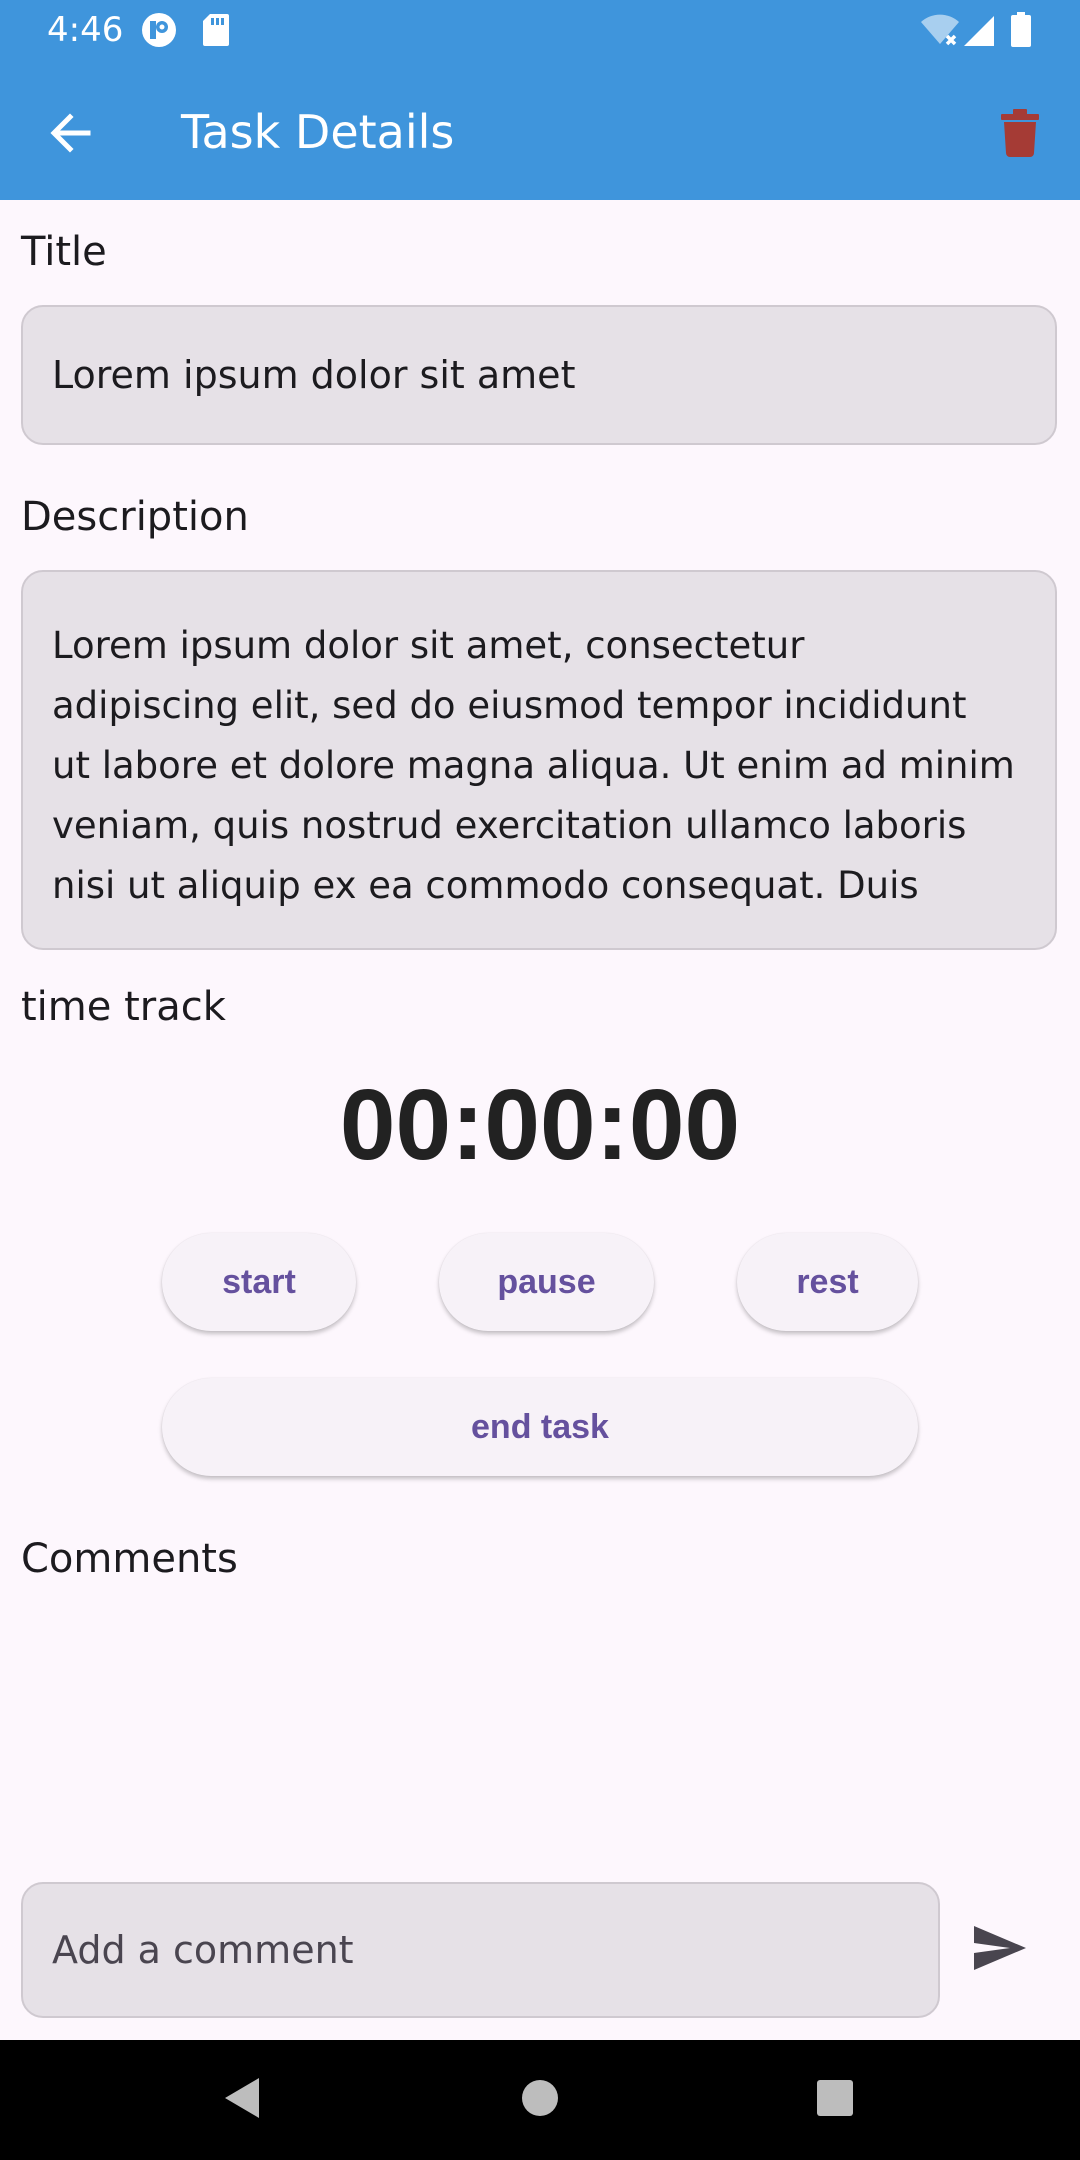 Image resolution: width=1080 pixels, height=2160 pixels. I want to click on arrow-back-icon, so click(70, 135).